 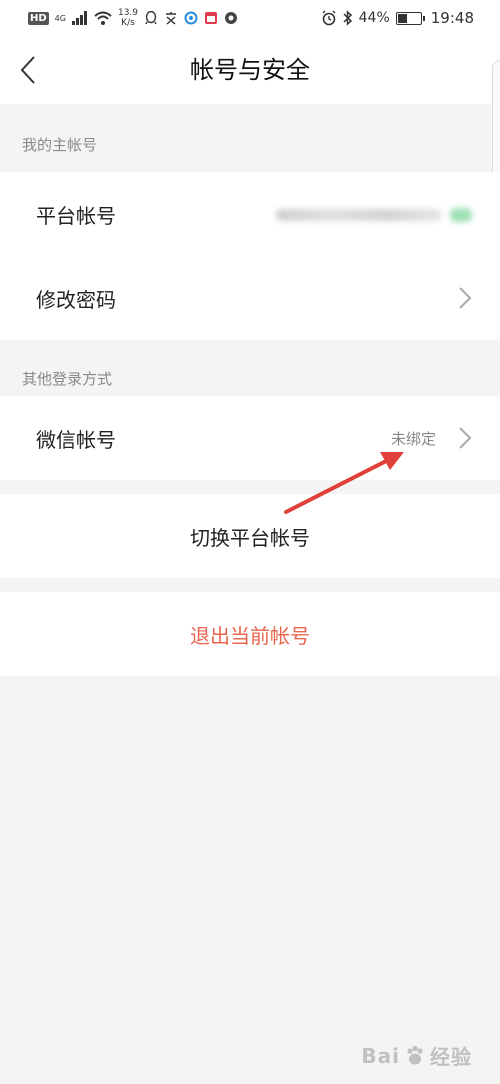 I want to click on network-speed: 13.9 K/s, so click(x=128, y=18).